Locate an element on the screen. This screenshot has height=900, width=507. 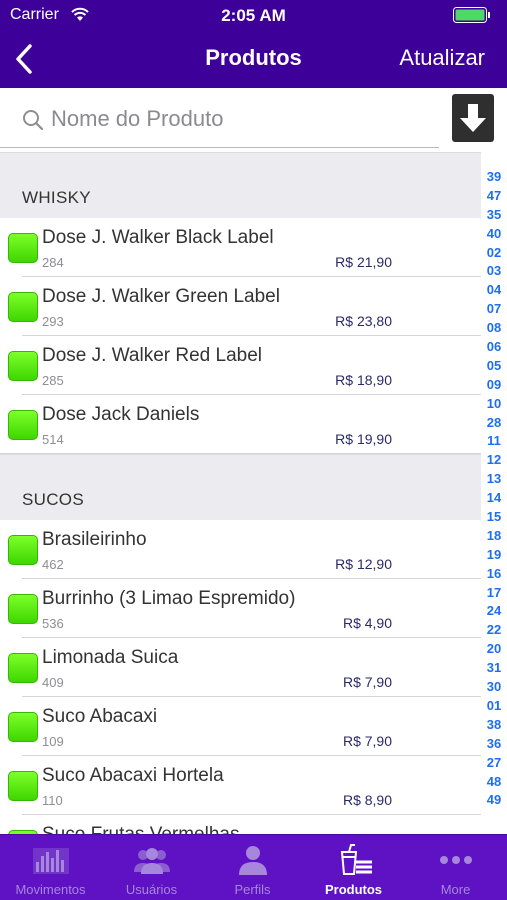
tab-label: Produtos is located at coordinates (353, 889).